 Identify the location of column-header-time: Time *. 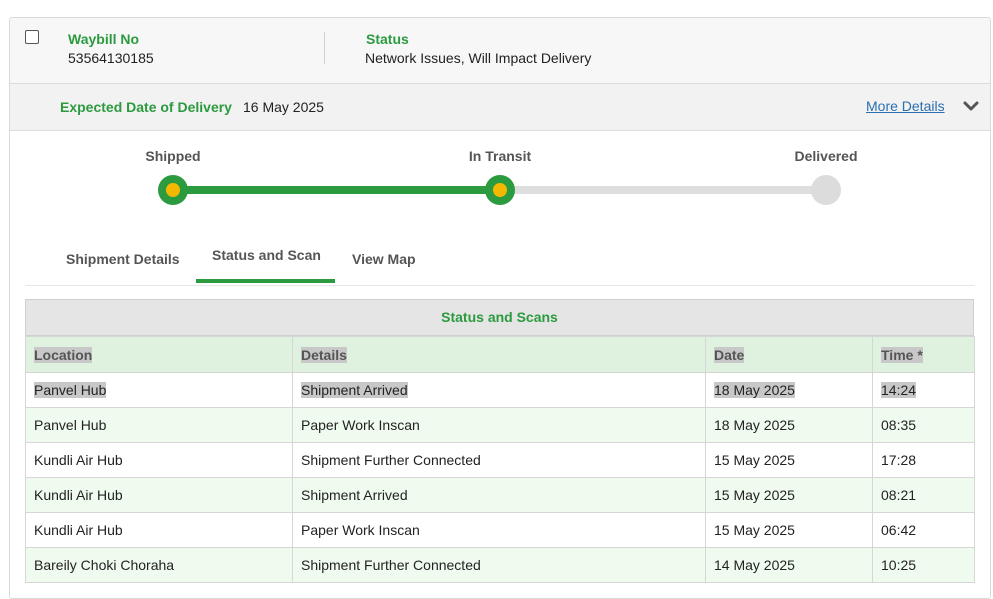
(923, 354).